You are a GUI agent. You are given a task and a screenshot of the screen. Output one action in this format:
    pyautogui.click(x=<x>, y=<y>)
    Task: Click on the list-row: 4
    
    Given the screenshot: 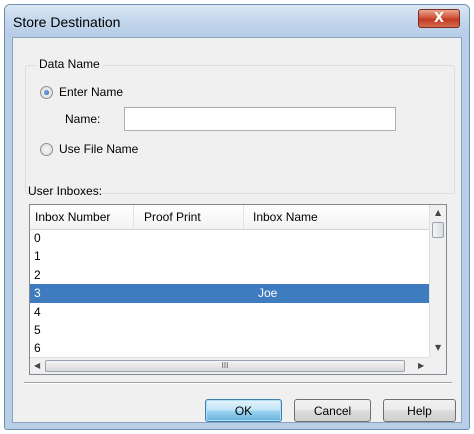 What is the action you would take?
    pyautogui.click(x=230, y=312)
    